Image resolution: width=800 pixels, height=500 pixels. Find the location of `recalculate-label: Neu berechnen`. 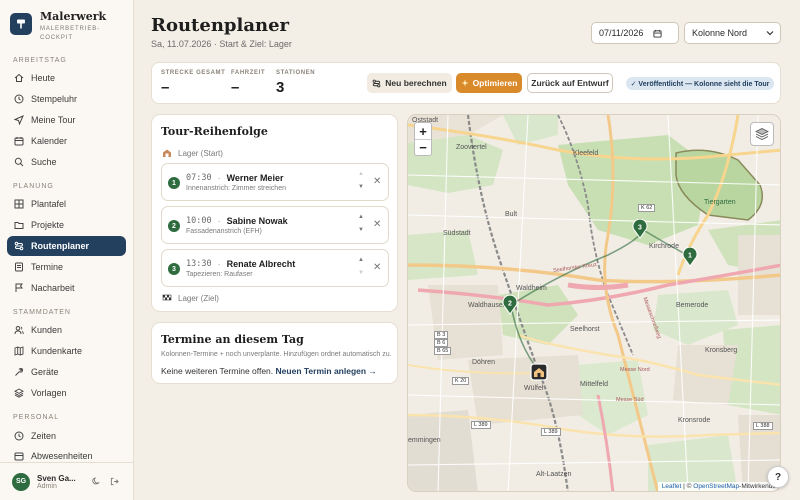

recalculate-label: Neu berechnen is located at coordinates (416, 83).